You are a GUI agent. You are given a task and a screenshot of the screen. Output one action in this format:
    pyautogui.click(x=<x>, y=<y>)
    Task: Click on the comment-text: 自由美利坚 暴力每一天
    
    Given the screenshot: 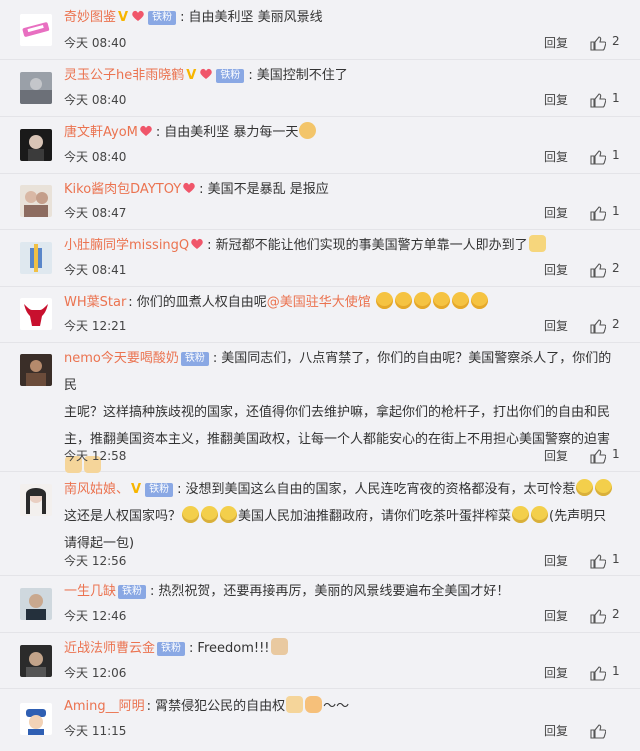 What is the action you would take?
    pyautogui.click(x=231, y=132)
    